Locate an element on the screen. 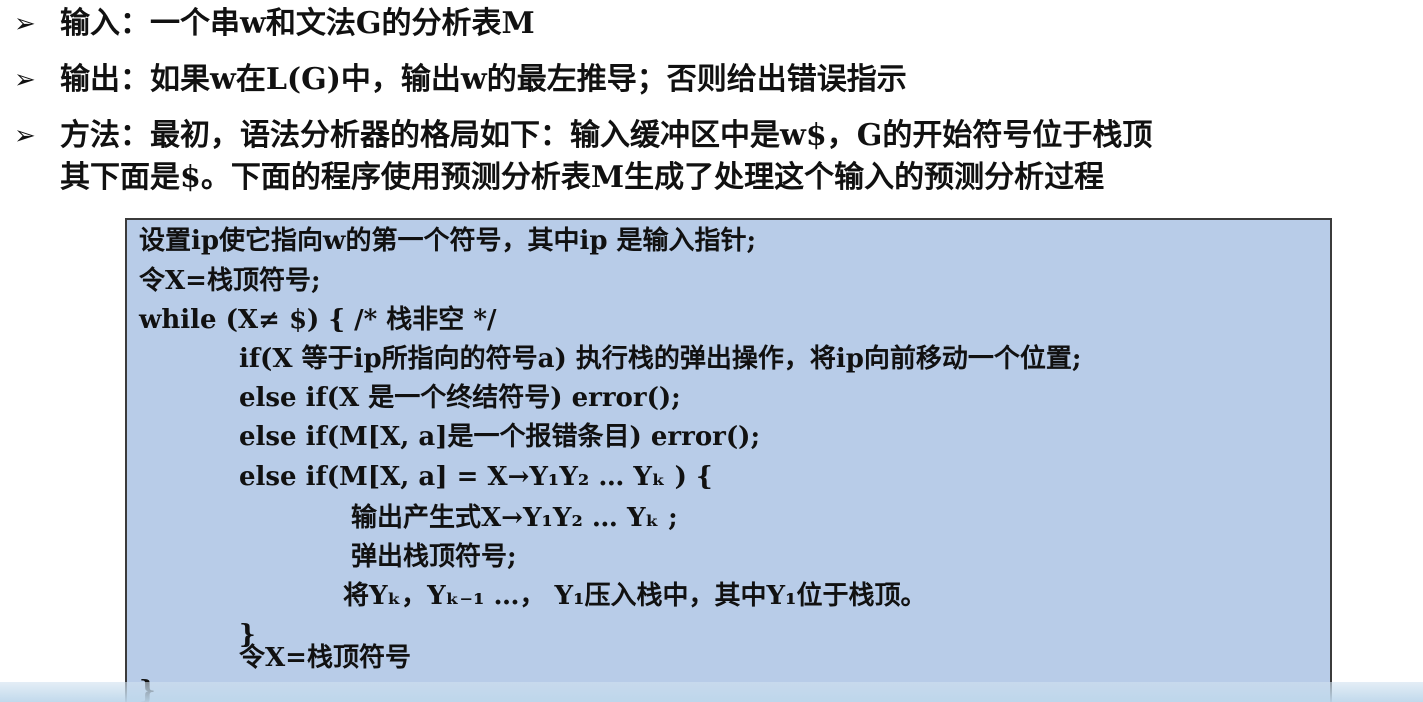 The image size is (1423, 702). bullet-output: ➢ 输出：如果w在L(G)中，输出w的最左推导；否则给出错误指示 is located at coordinates (460, 80).